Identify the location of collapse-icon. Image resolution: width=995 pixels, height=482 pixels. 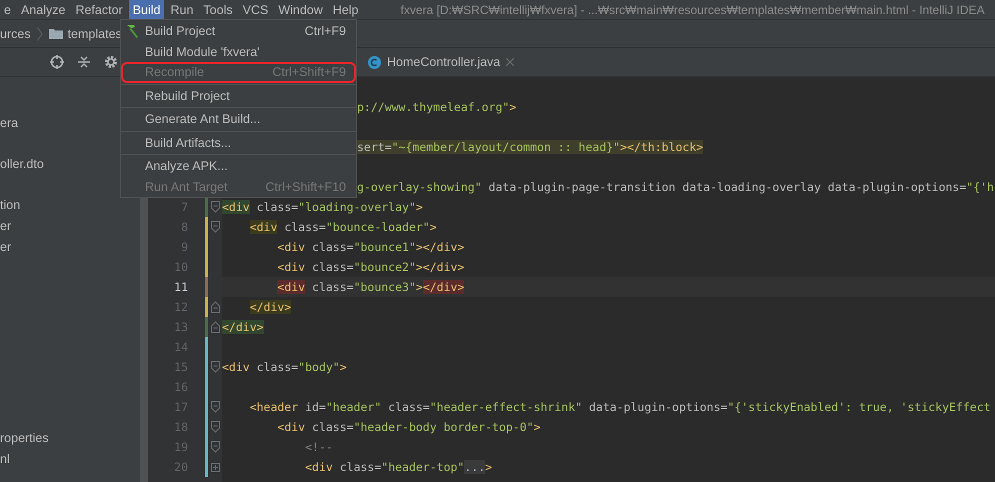
(84, 62).